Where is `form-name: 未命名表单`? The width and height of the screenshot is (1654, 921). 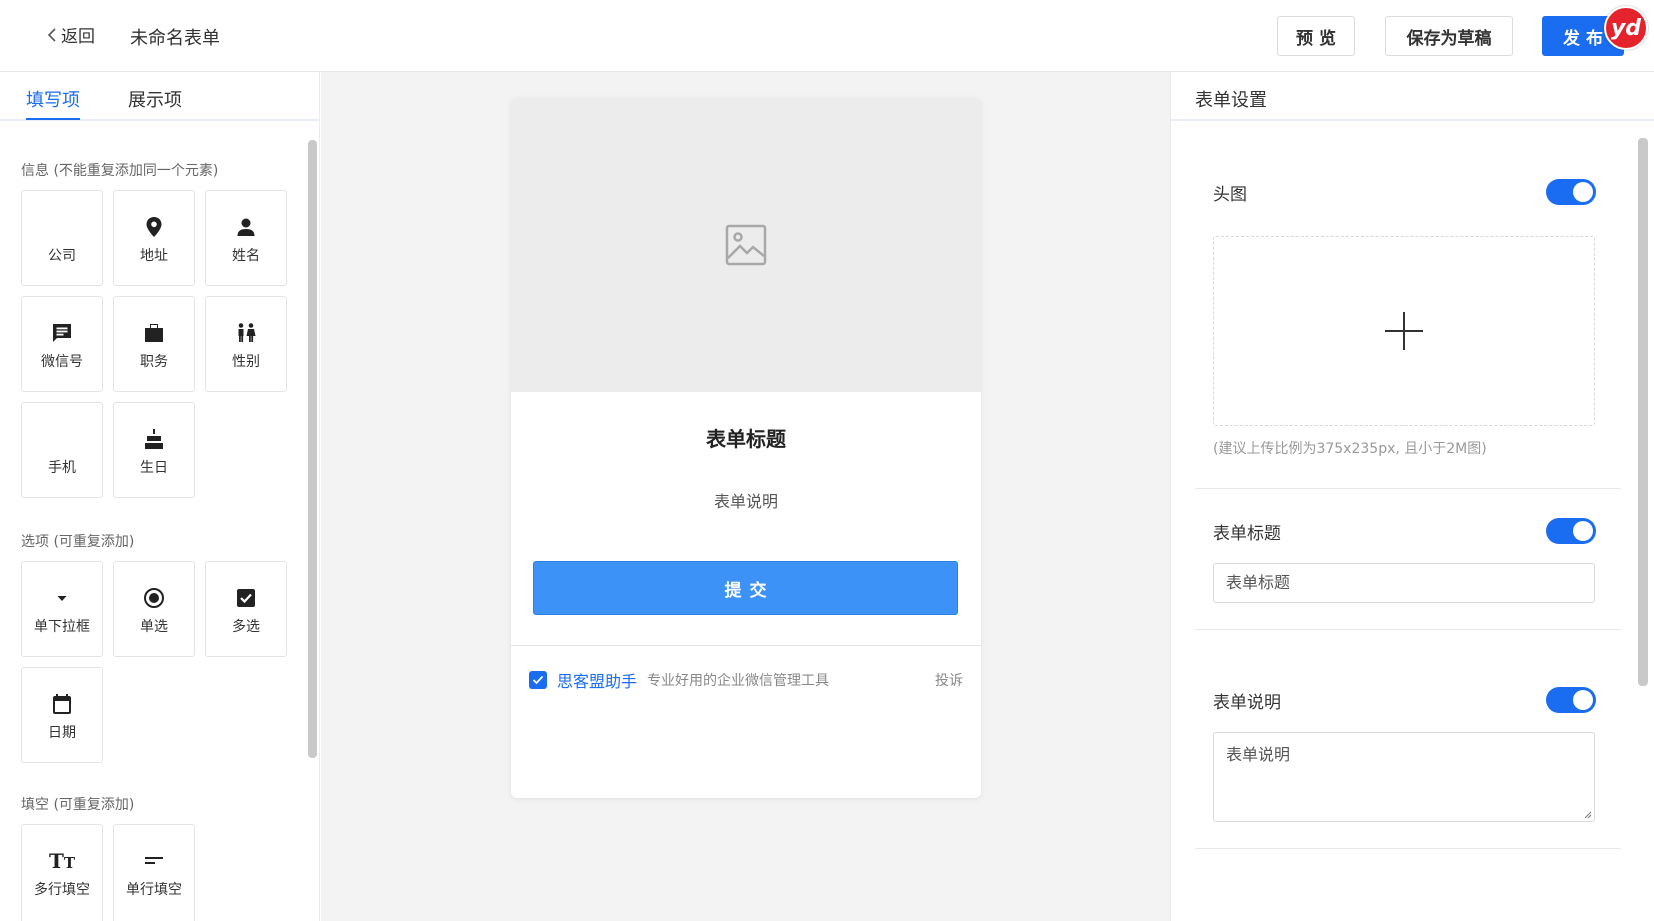
form-name: 未命名表单 is located at coordinates (175, 38).